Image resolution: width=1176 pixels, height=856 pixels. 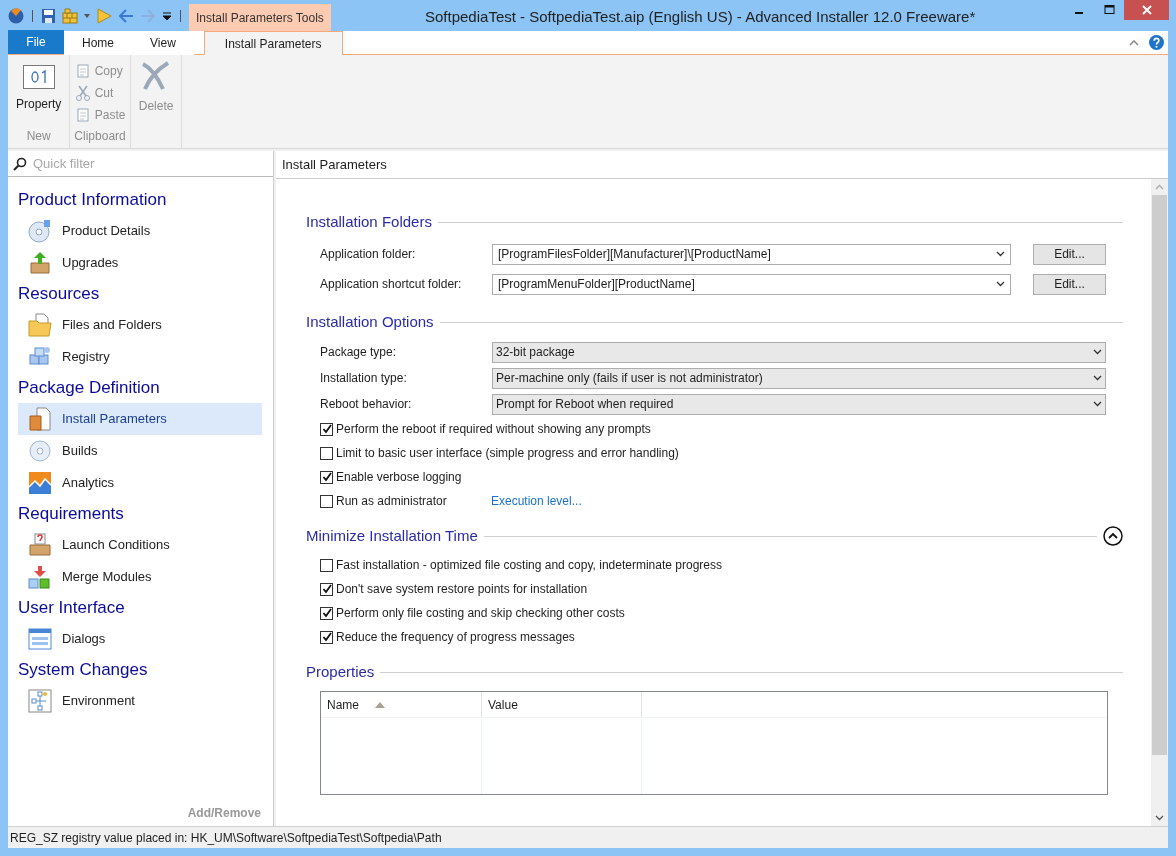 What do you see at coordinates (485, 429) in the screenshot?
I see `checkbox-option: Perform the reboot if required without showing any prompts` at bounding box center [485, 429].